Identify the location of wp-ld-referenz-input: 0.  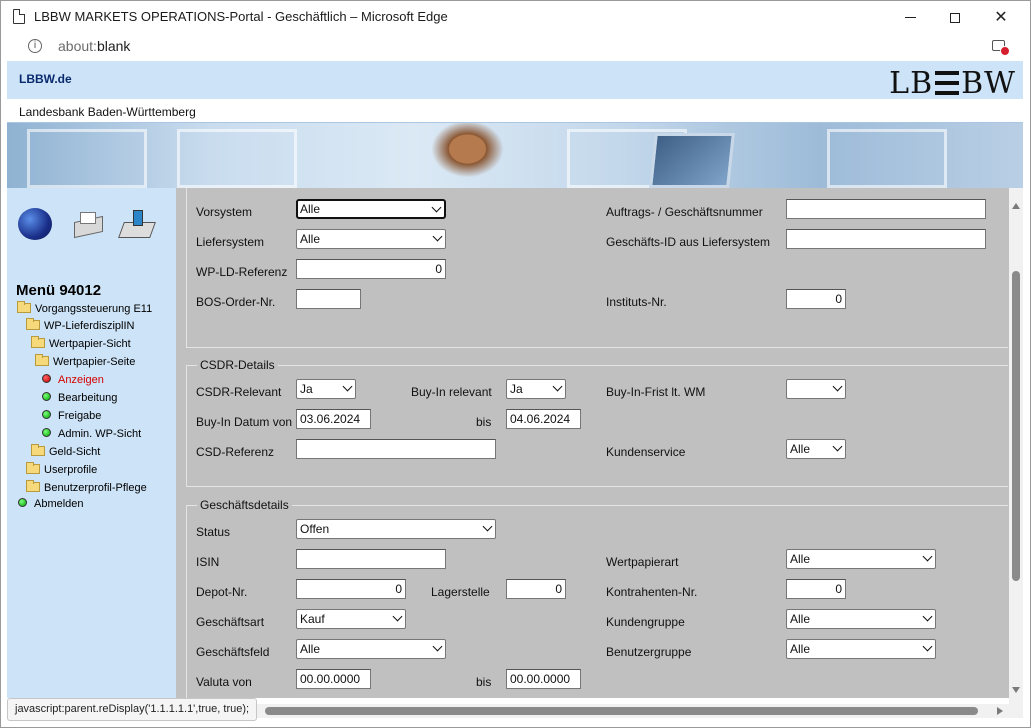
(371, 269).